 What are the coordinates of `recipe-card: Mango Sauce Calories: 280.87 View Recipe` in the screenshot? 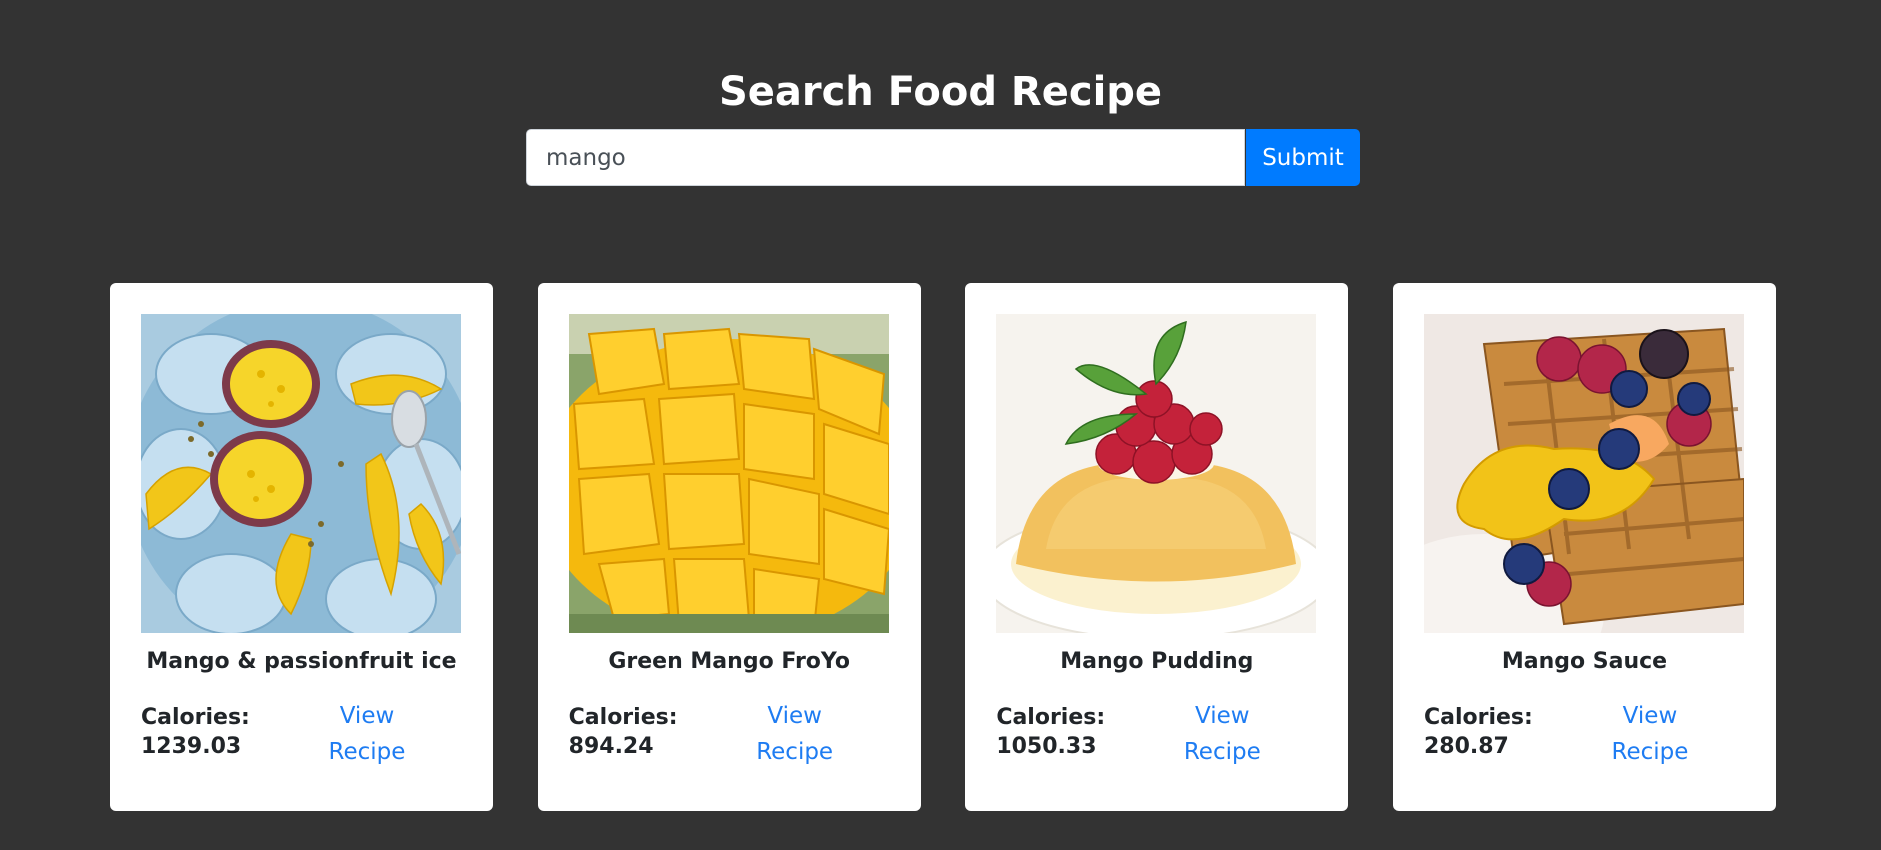 It's located at (1584, 547).